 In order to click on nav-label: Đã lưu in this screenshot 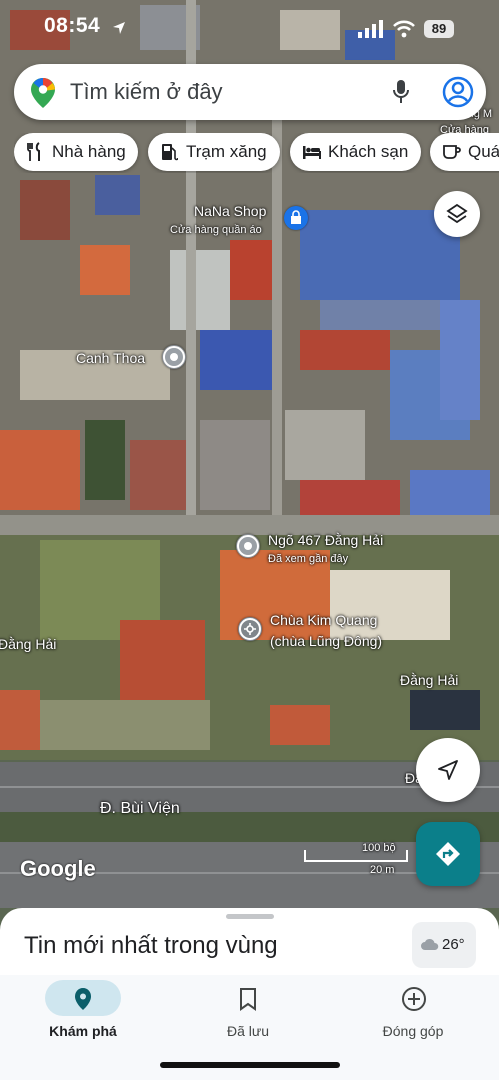, I will do `click(248, 1031)`.